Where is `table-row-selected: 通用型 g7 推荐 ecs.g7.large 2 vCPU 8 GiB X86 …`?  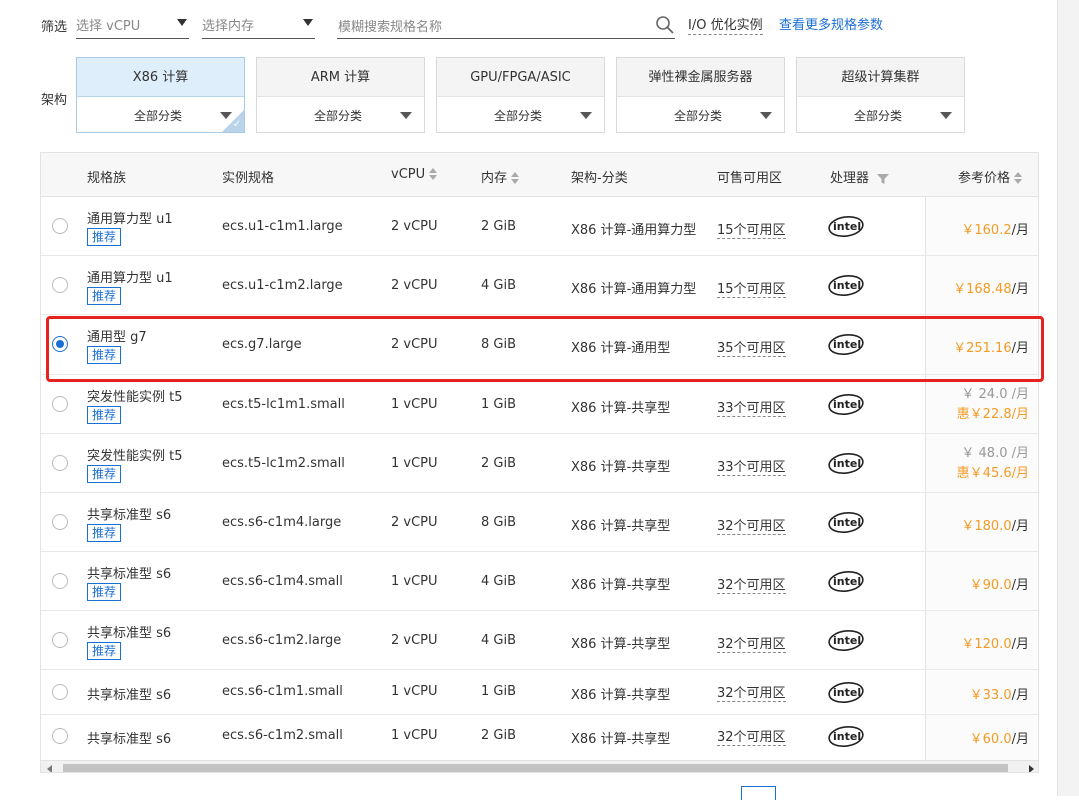
table-row-selected: 通用型 g7 推荐 ecs.g7.large 2 vCPU 8 GiB X86 … is located at coordinates (539, 345).